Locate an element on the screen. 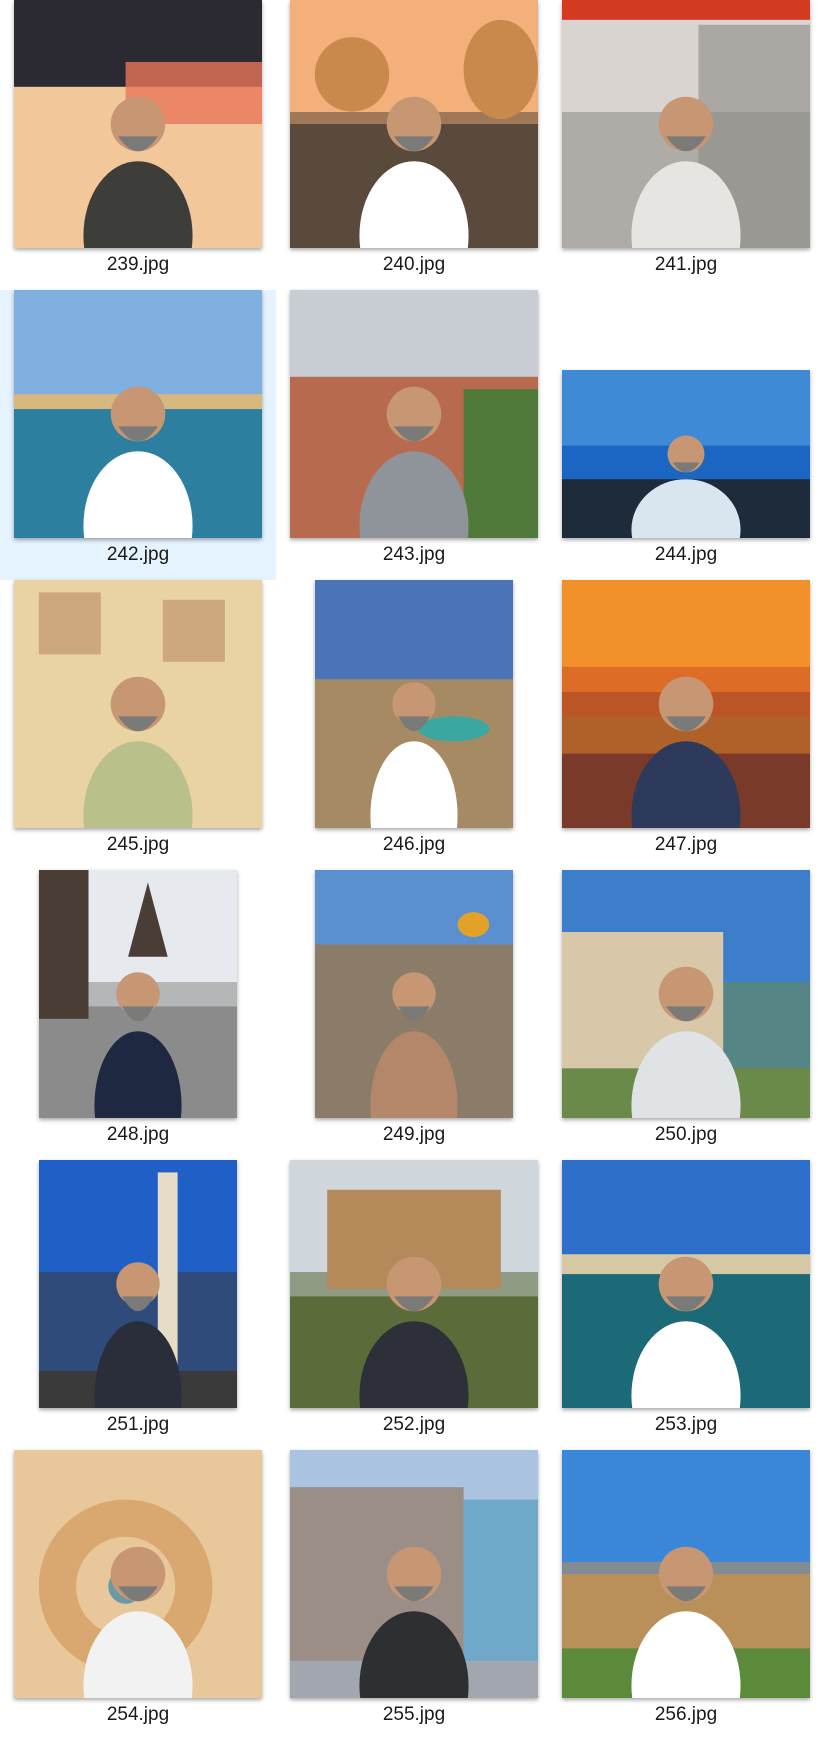  file-name-label: 239.jpg is located at coordinates (138, 264).